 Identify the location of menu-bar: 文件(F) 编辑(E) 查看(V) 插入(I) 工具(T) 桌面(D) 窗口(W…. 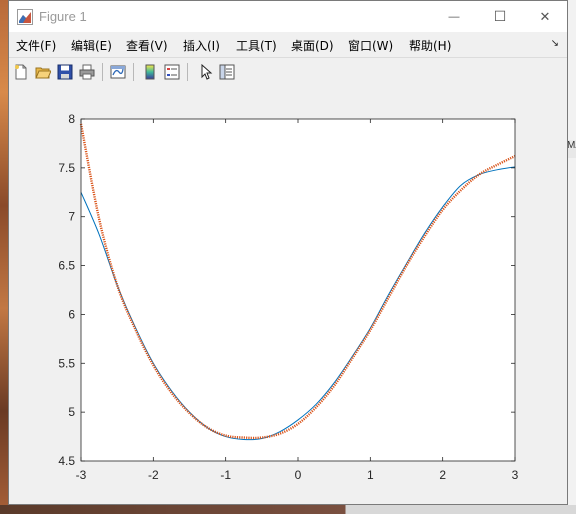
(288, 44).